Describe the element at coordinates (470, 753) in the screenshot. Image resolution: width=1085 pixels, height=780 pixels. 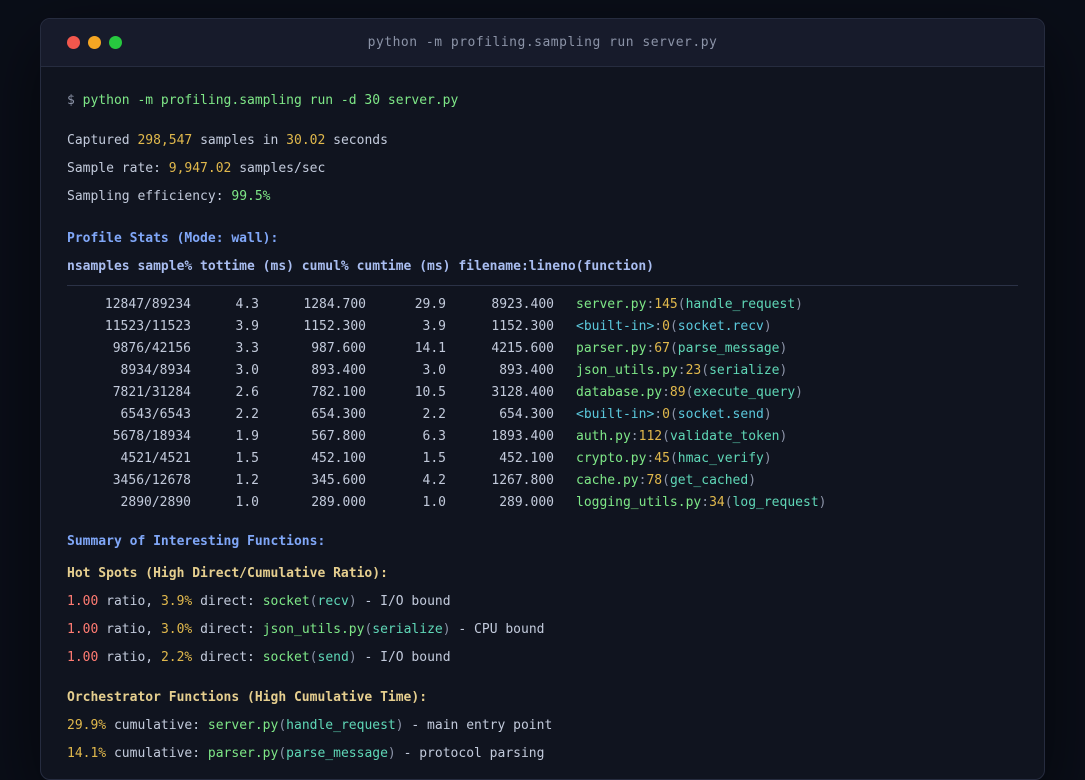
I see `text-segment: - protocol parsing` at that location.